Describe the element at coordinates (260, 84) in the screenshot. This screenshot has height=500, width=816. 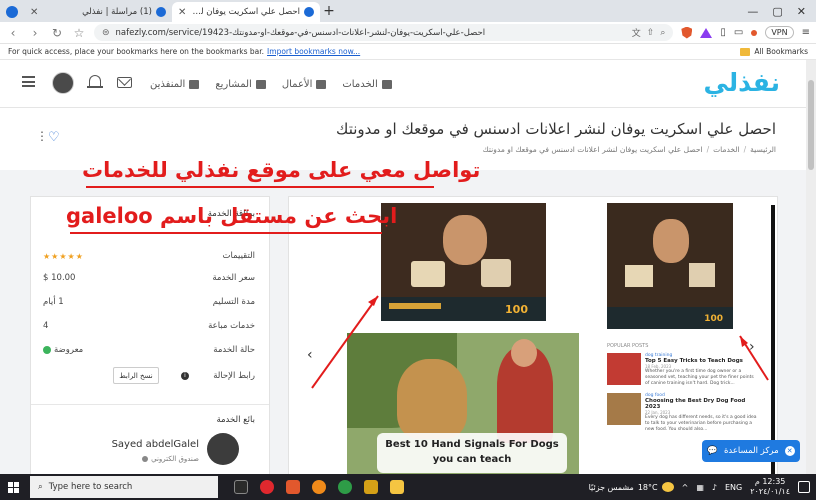
I see `projects-icon` at that location.